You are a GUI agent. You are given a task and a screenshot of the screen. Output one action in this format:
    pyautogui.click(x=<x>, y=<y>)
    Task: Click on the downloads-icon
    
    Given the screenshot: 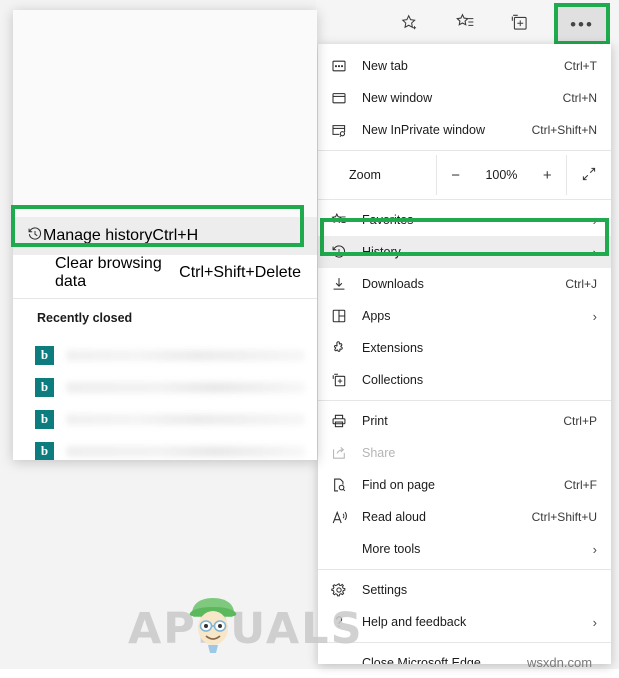 What is the action you would take?
    pyautogui.click(x=344, y=284)
    